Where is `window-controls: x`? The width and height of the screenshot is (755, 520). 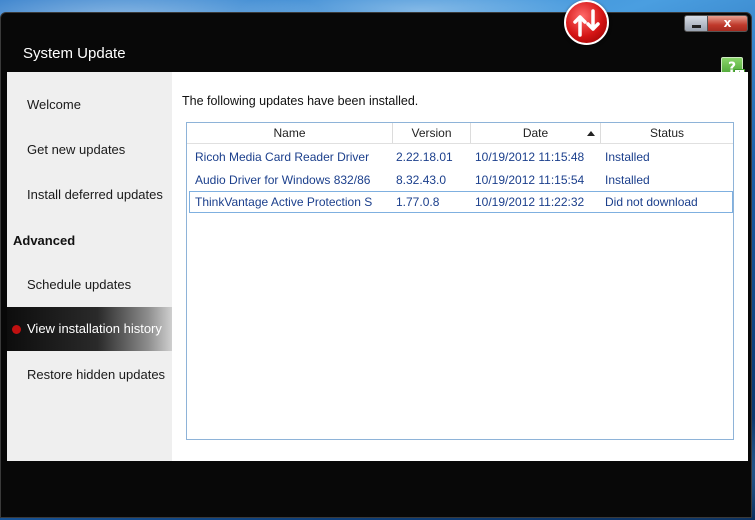
window-controls: x is located at coordinates (716, 23).